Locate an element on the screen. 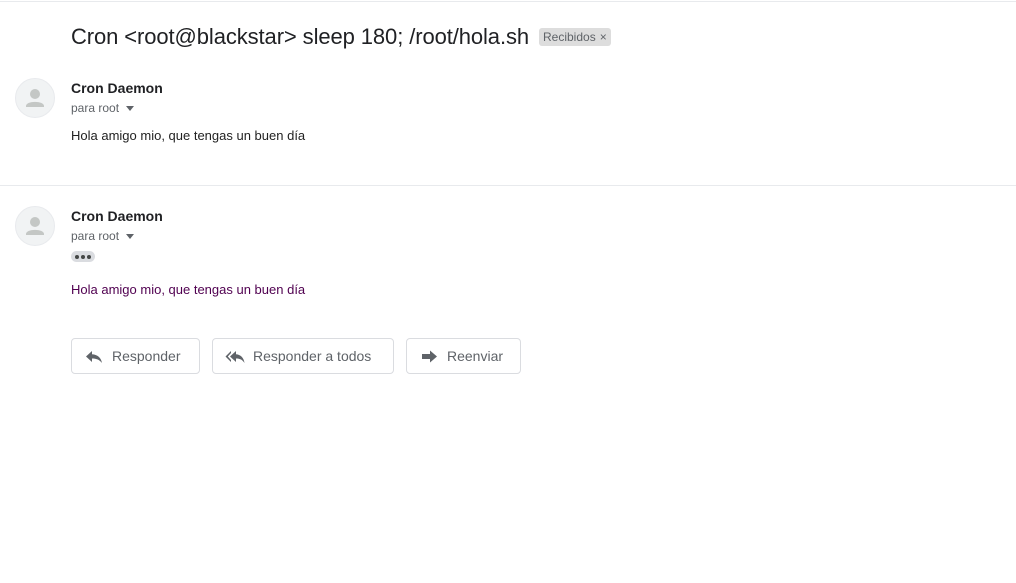  show-trimmed-content-button is located at coordinates (83, 256).